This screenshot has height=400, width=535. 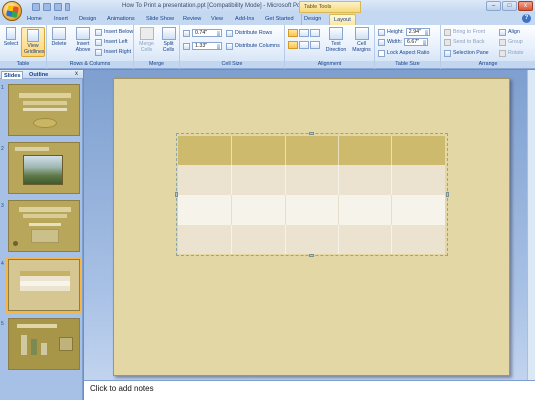 What do you see at coordinates (12, 75) in the screenshot?
I see `tab-slides: Slides` at bounding box center [12, 75].